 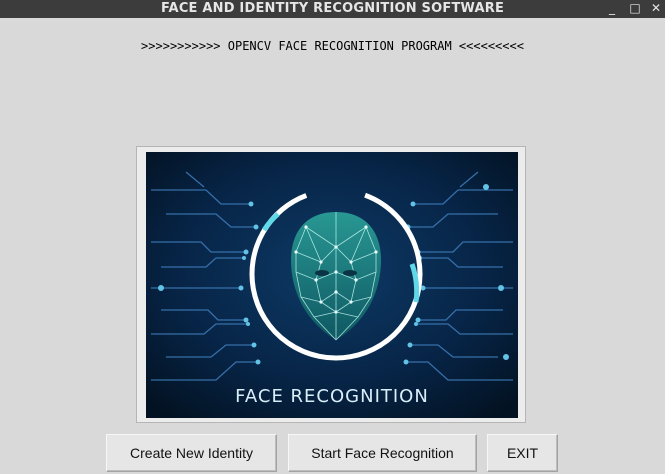 What do you see at coordinates (332, 396) in the screenshot?
I see `image-caption: FACE RECOGNITION` at bounding box center [332, 396].